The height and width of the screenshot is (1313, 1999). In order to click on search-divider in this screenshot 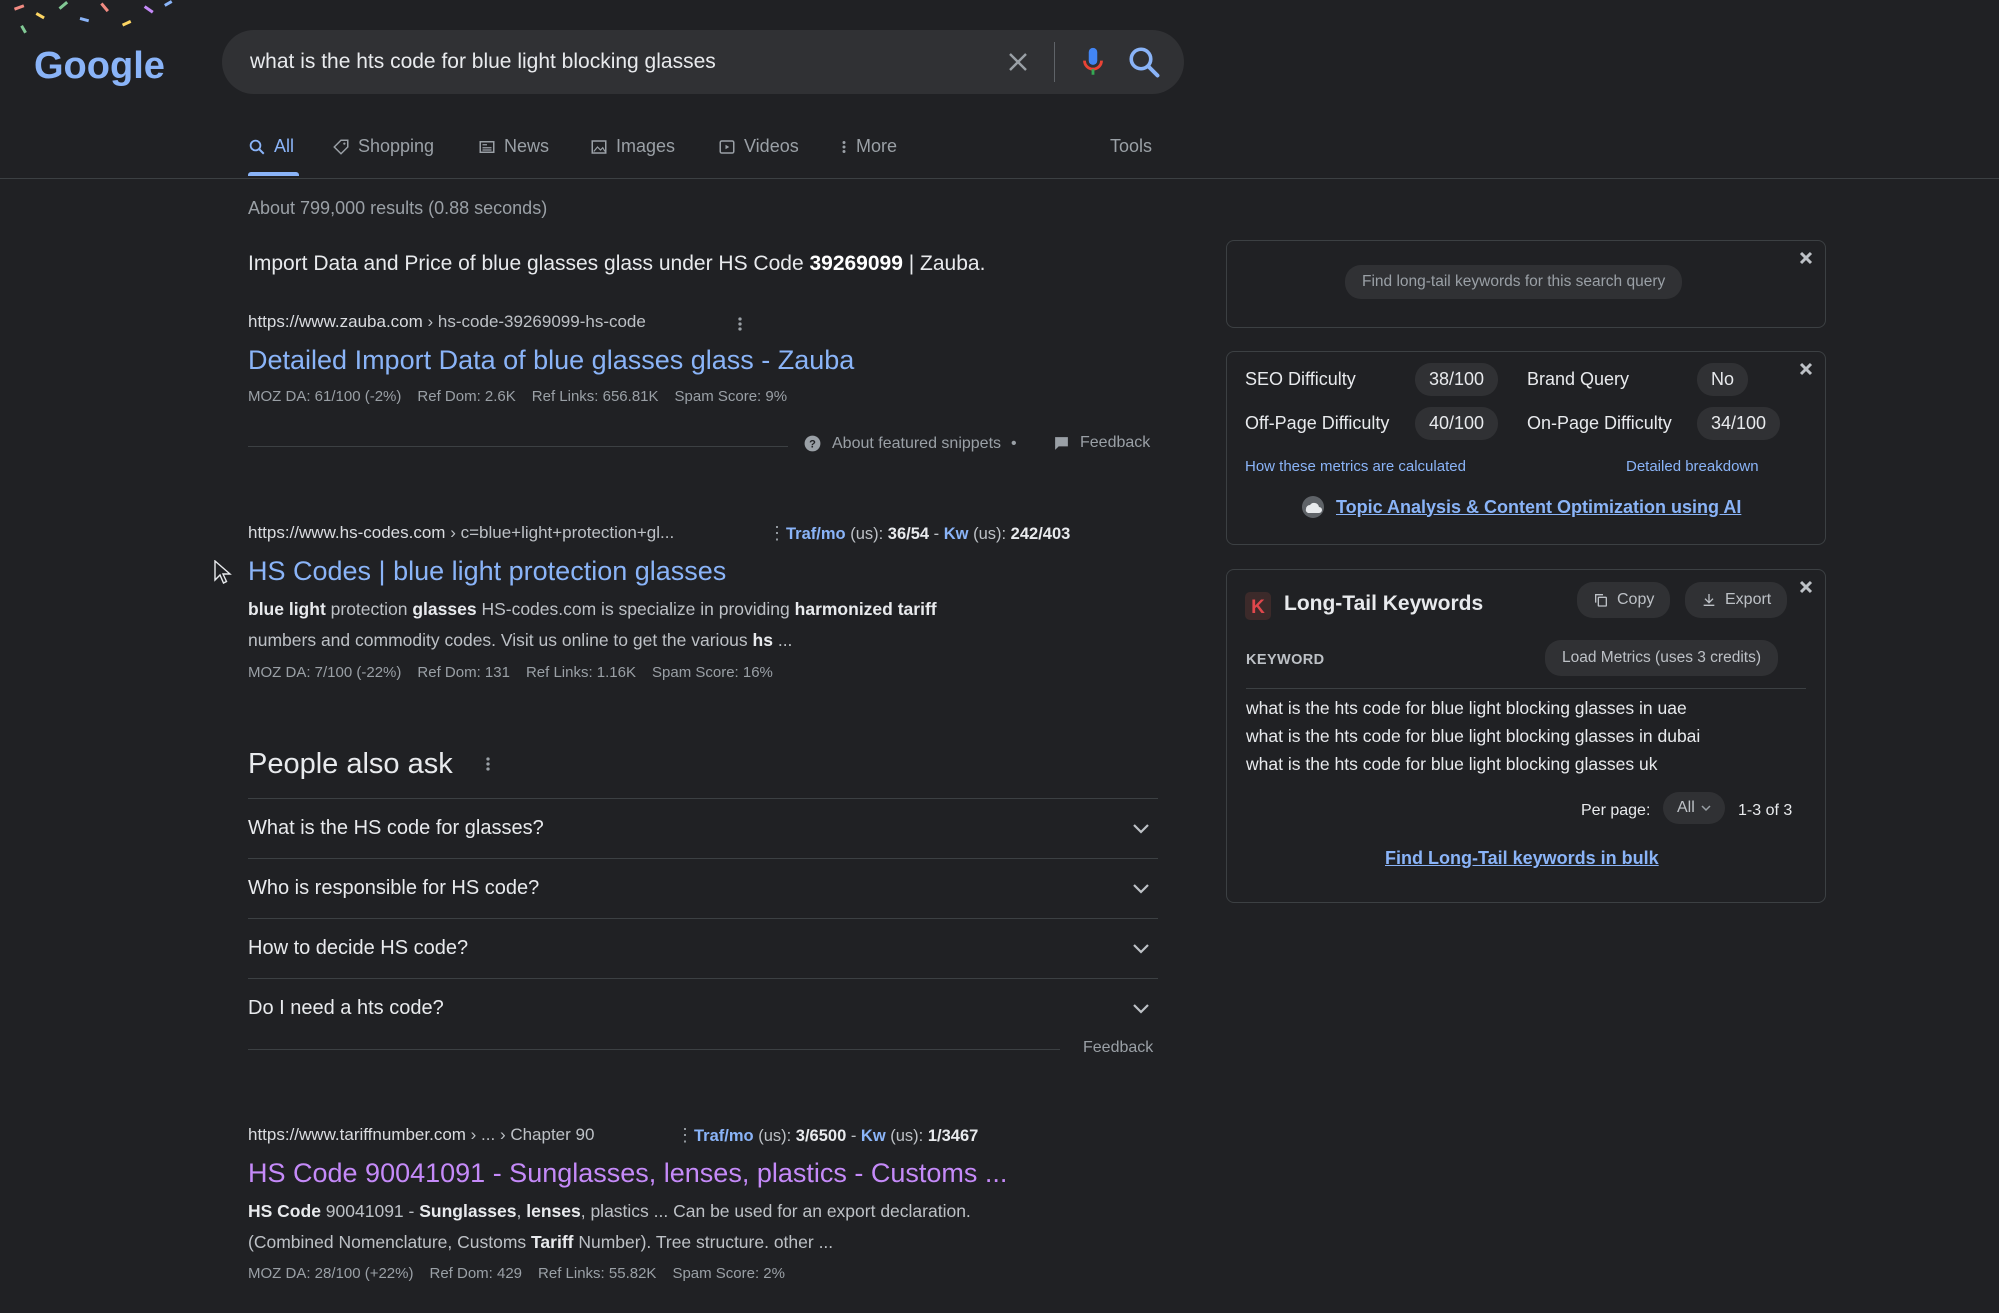, I will do `click(1054, 62)`.